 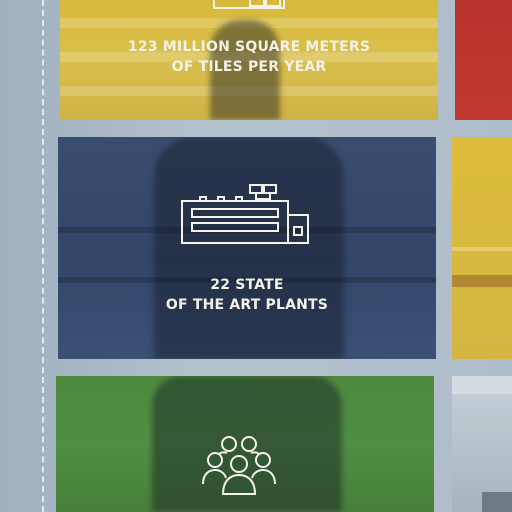 I want to click on panel-yellow-right, so click(x=482, y=248).